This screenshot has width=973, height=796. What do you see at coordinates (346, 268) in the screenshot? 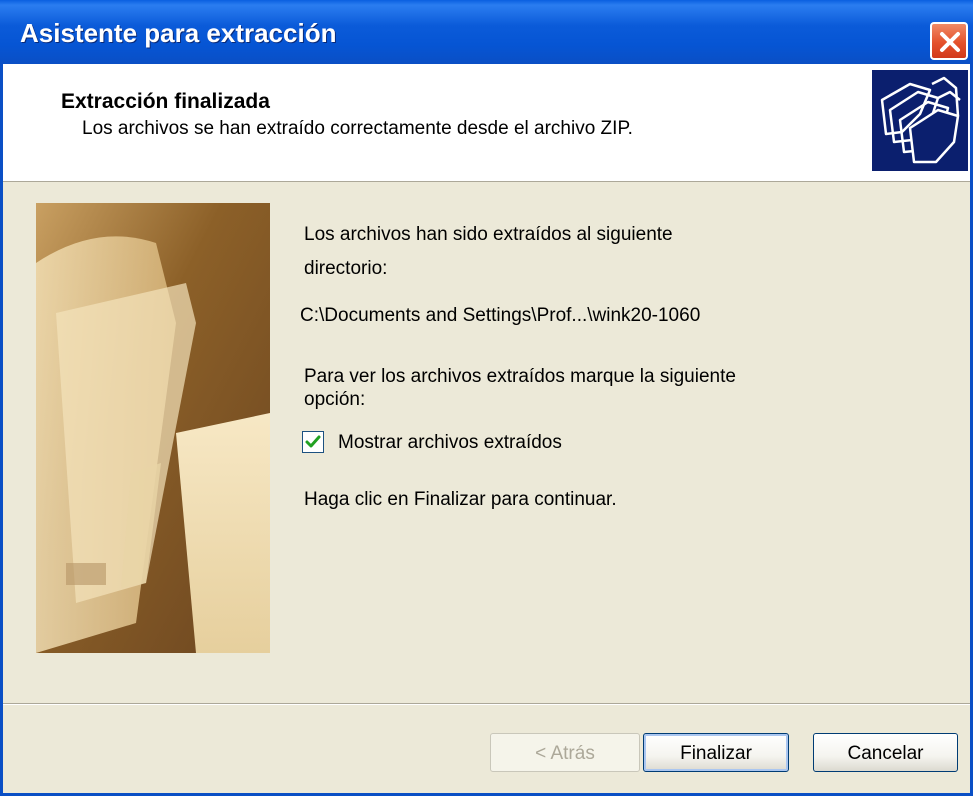
I see `info-text-line2: directorio:` at bounding box center [346, 268].